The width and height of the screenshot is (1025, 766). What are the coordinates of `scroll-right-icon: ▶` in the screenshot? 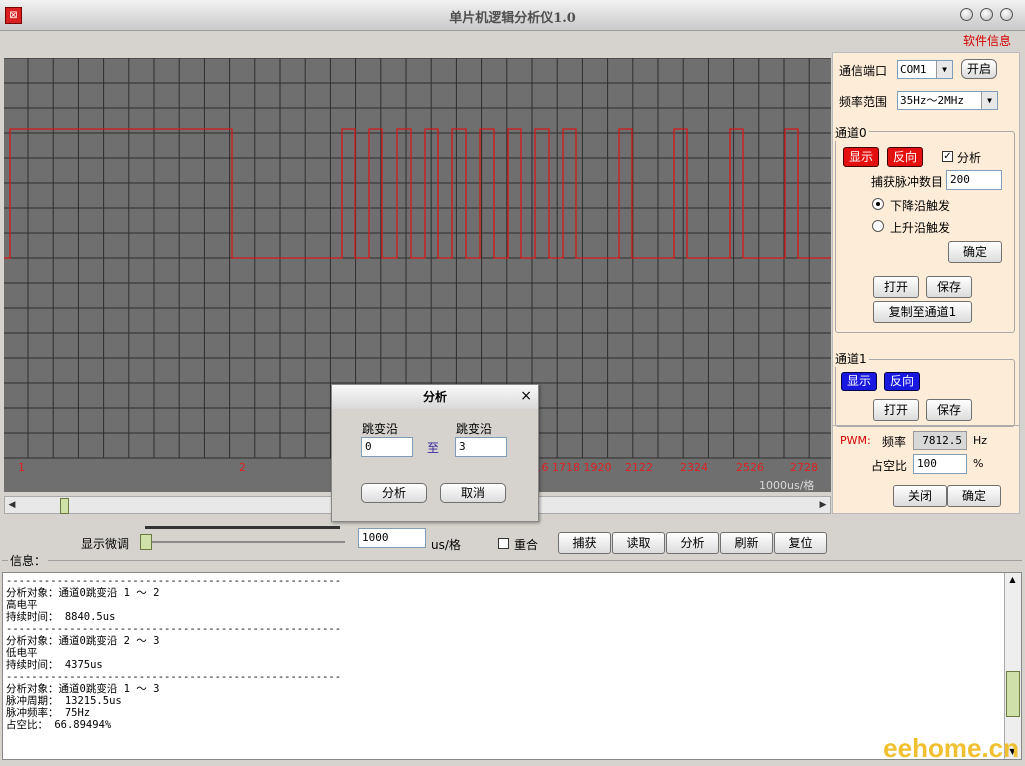 It's located at (823, 505).